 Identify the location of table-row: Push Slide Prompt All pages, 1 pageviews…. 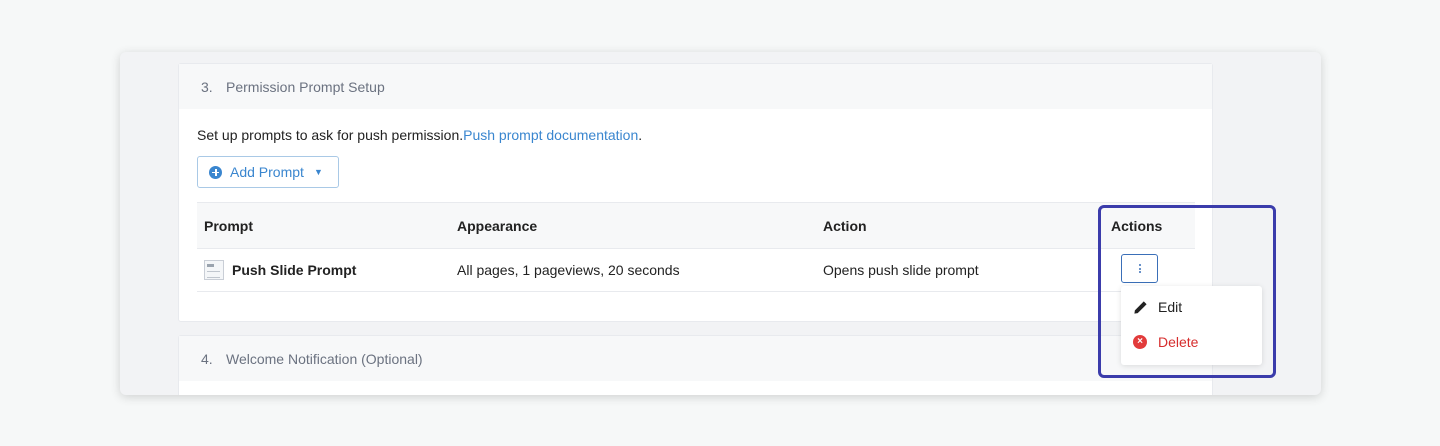
(696, 270).